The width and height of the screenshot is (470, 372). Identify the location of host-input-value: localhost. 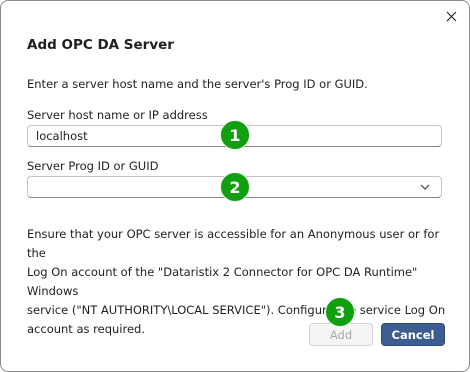
(62, 136).